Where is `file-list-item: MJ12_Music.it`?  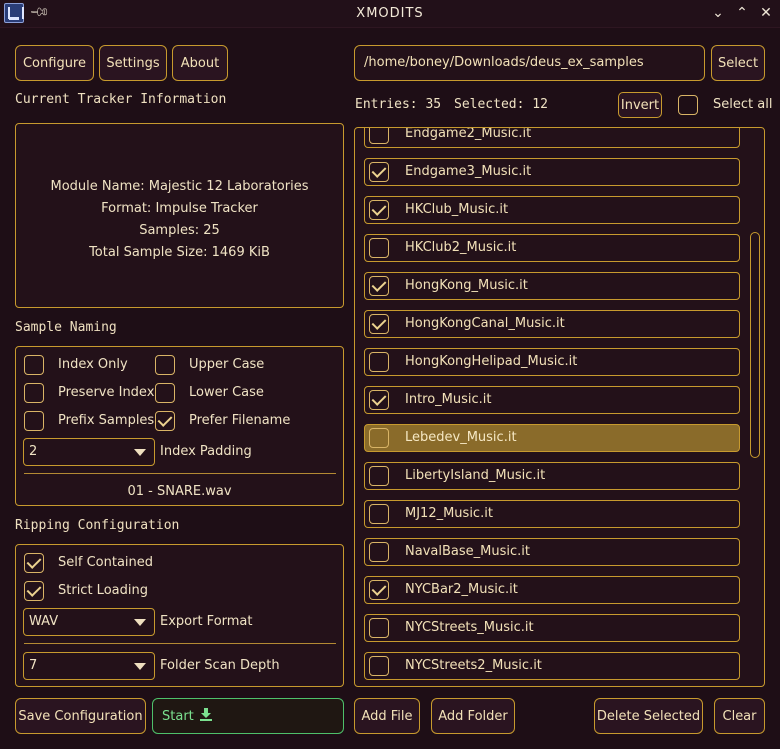 file-list-item: MJ12_Music.it is located at coordinates (552, 514).